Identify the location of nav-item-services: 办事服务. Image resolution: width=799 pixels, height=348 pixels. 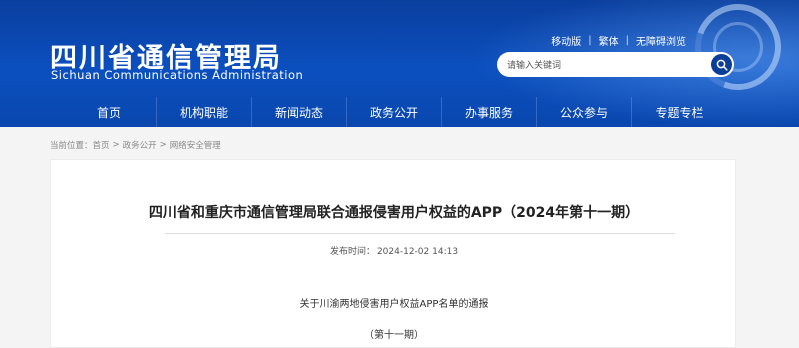
(489, 112).